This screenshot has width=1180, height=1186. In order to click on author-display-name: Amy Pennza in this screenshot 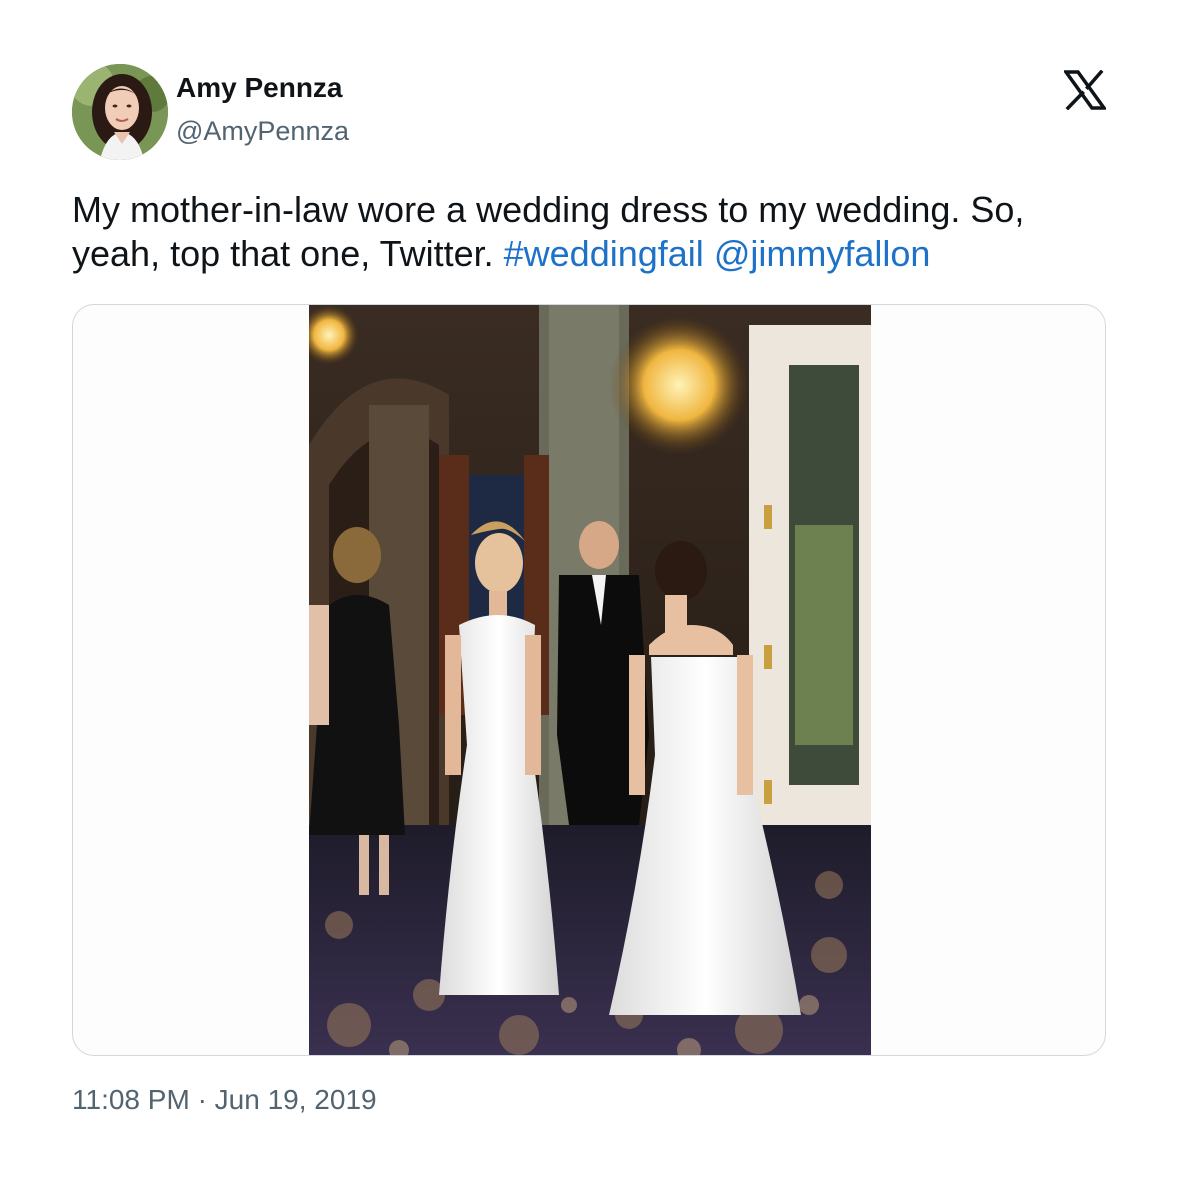, I will do `click(259, 88)`.